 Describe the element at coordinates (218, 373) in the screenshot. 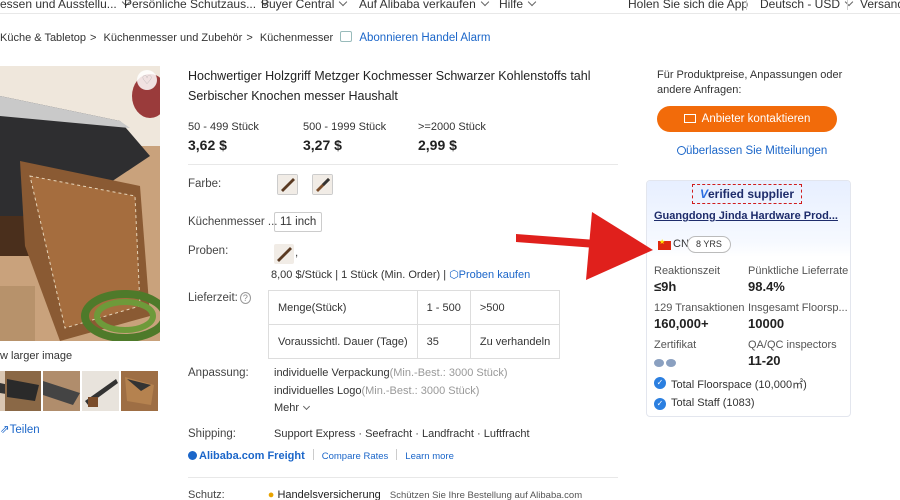

I see `customization-label: Anpassung:` at that location.